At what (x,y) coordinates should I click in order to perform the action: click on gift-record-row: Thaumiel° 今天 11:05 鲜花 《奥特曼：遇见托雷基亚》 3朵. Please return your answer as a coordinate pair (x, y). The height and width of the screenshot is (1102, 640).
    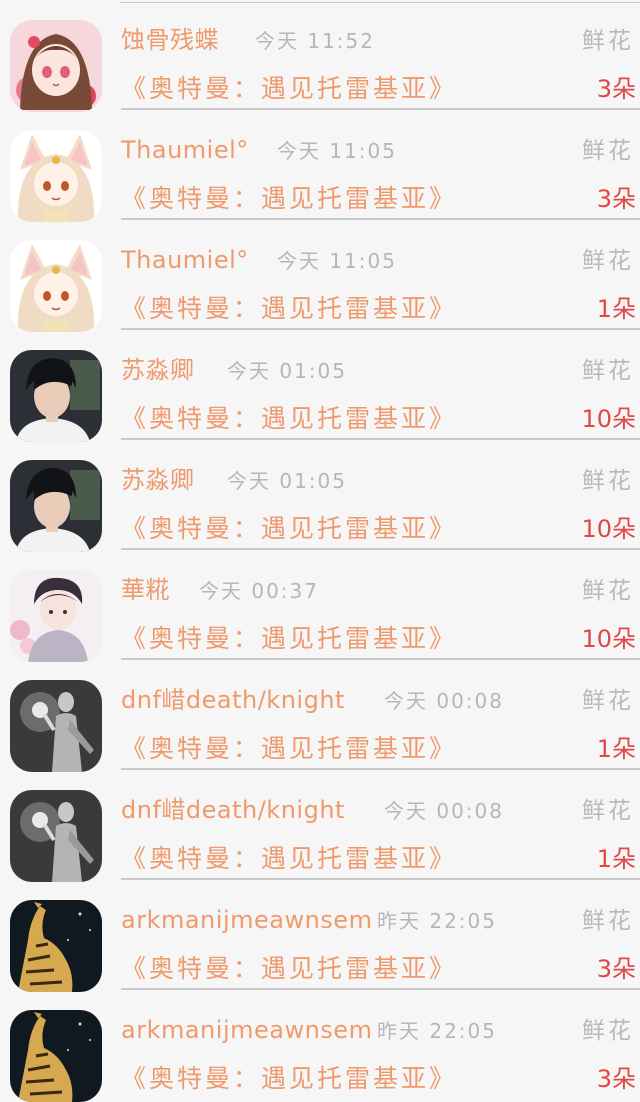
    Looking at the image, I should click on (320, 166).